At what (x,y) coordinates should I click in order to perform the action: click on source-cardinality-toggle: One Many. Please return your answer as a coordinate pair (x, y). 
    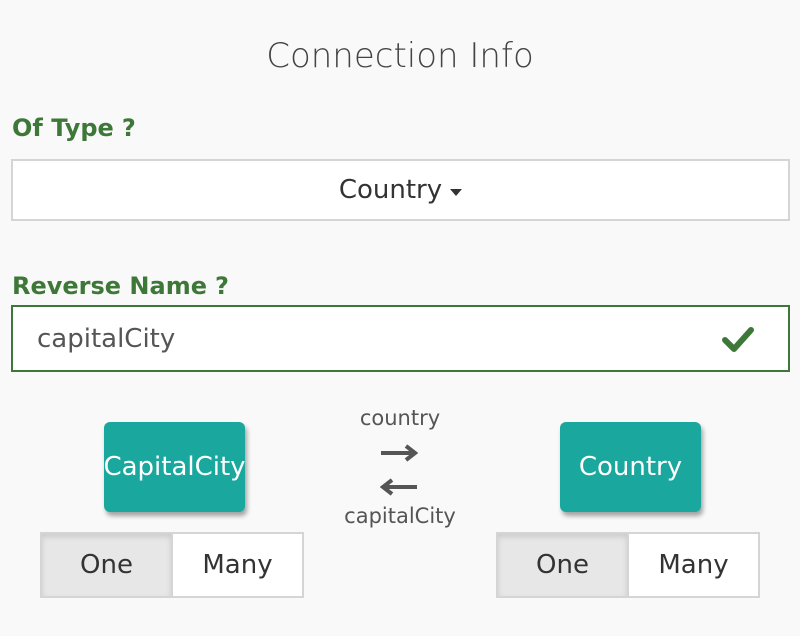
    Looking at the image, I should click on (172, 565).